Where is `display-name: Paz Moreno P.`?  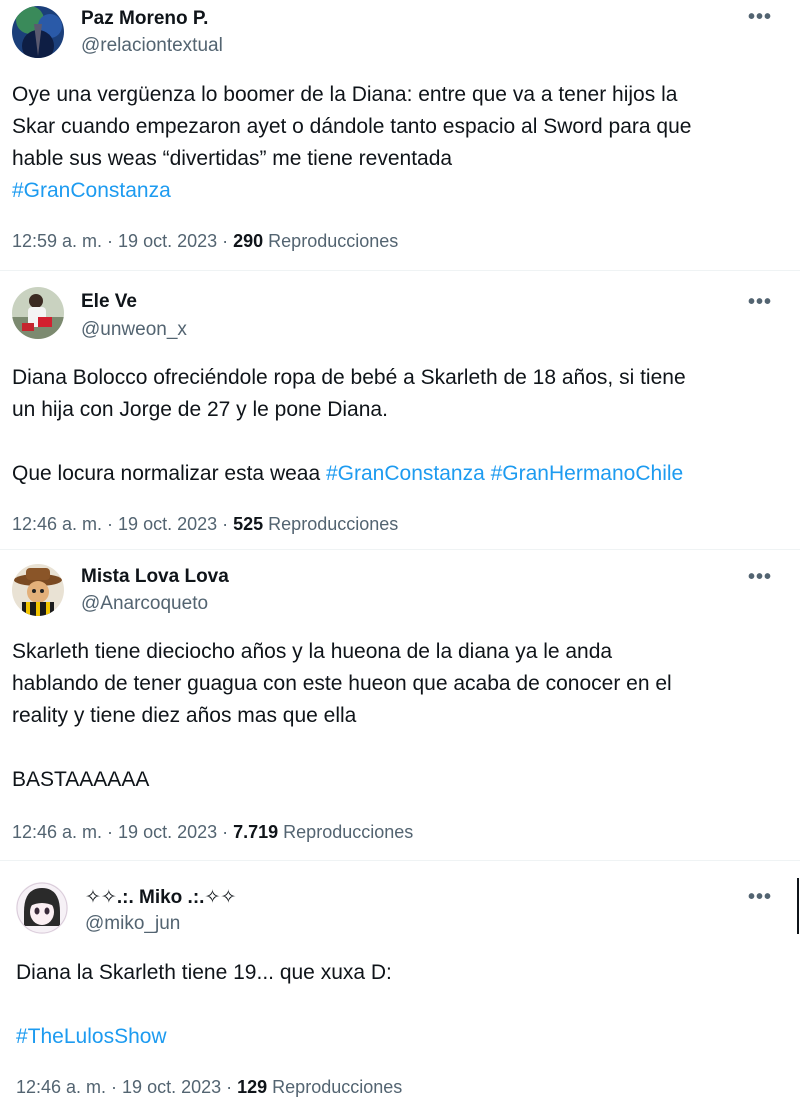
display-name: Paz Moreno P. is located at coordinates (144, 19).